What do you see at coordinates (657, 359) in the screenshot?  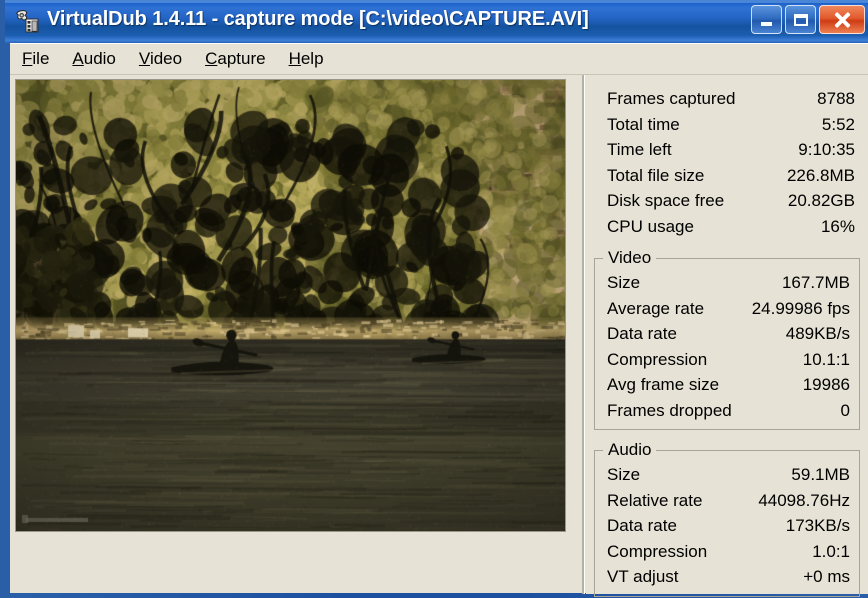 I see `video-stat-label: Compression` at bounding box center [657, 359].